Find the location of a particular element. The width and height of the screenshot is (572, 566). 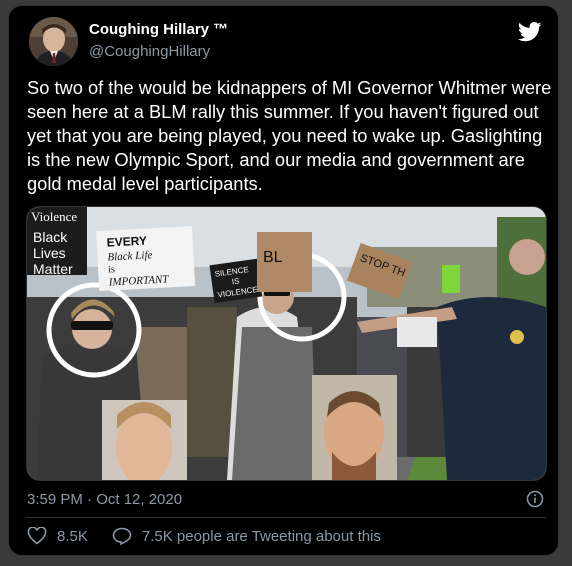

tweet-actions: 8.5K 7.5K people are Tweeting about this is located at coordinates (204, 536).